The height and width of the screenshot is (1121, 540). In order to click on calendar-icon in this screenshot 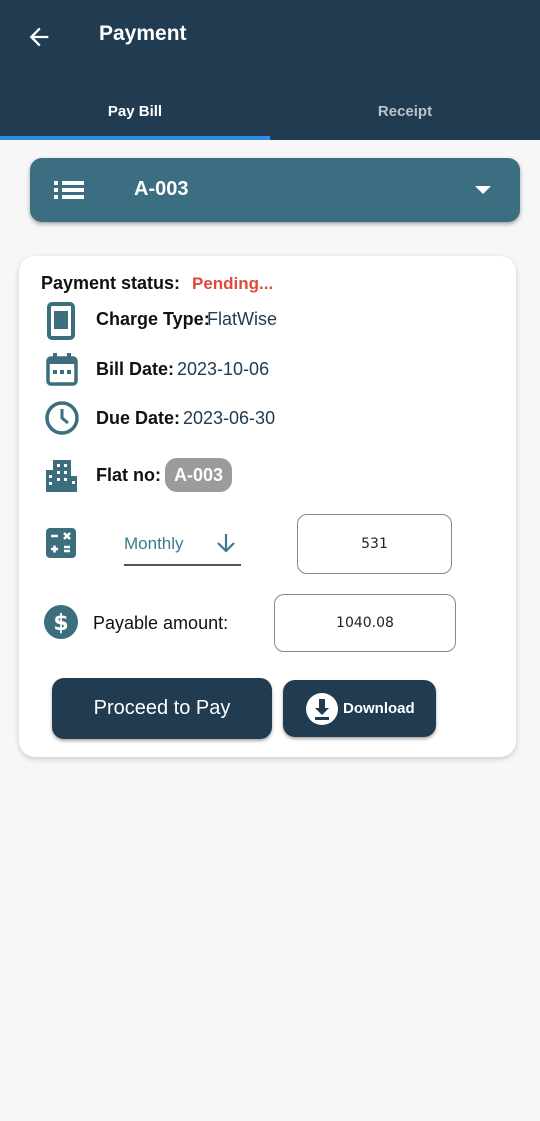, I will do `click(62, 369)`.